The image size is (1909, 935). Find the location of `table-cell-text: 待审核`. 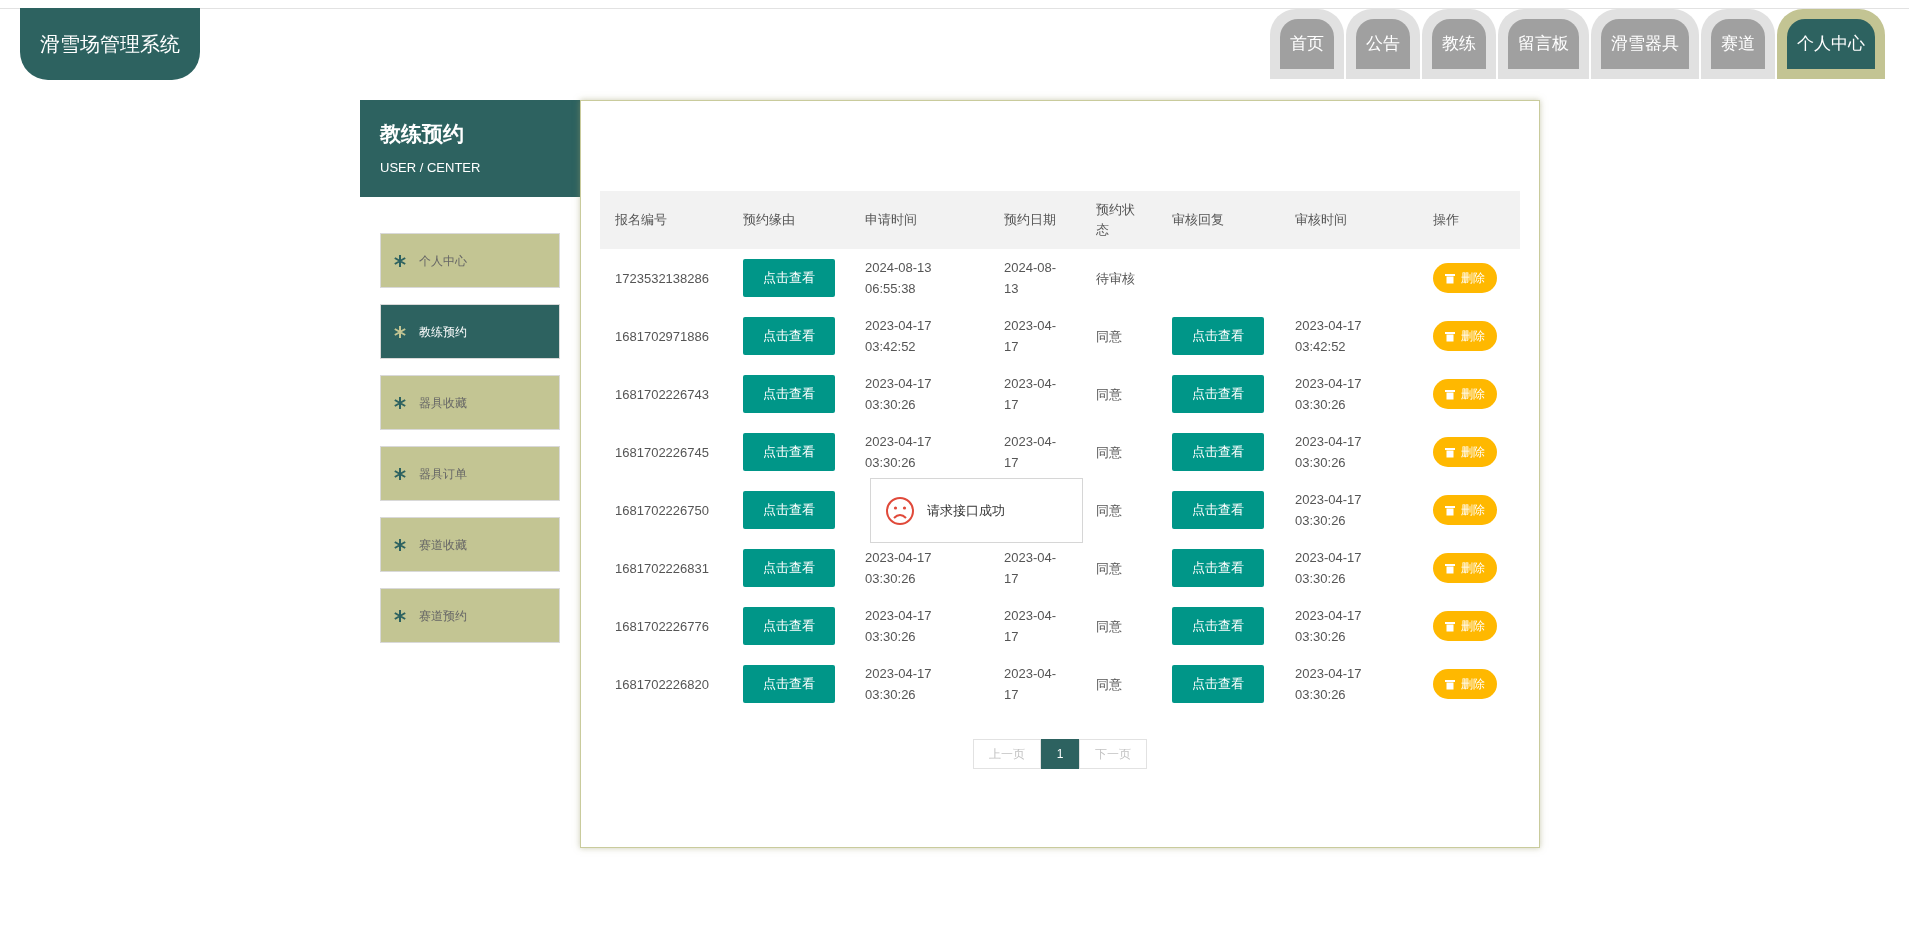

table-cell-text: 待审核 is located at coordinates (1115, 278).